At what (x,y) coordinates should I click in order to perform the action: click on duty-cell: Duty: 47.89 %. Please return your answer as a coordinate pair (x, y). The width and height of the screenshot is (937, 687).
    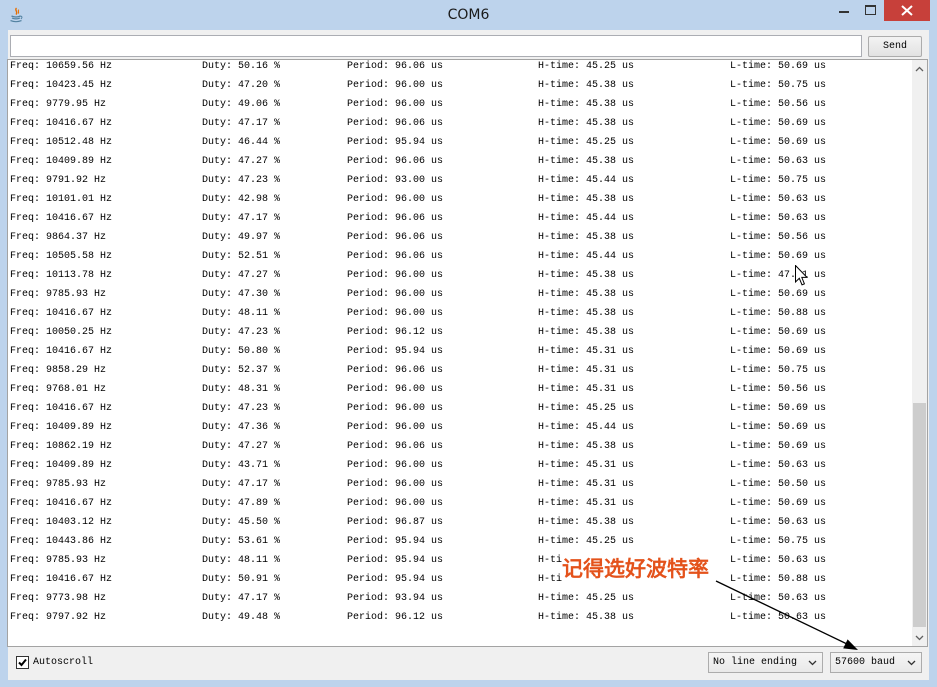
    Looking at the image, I should click on (241, 503).